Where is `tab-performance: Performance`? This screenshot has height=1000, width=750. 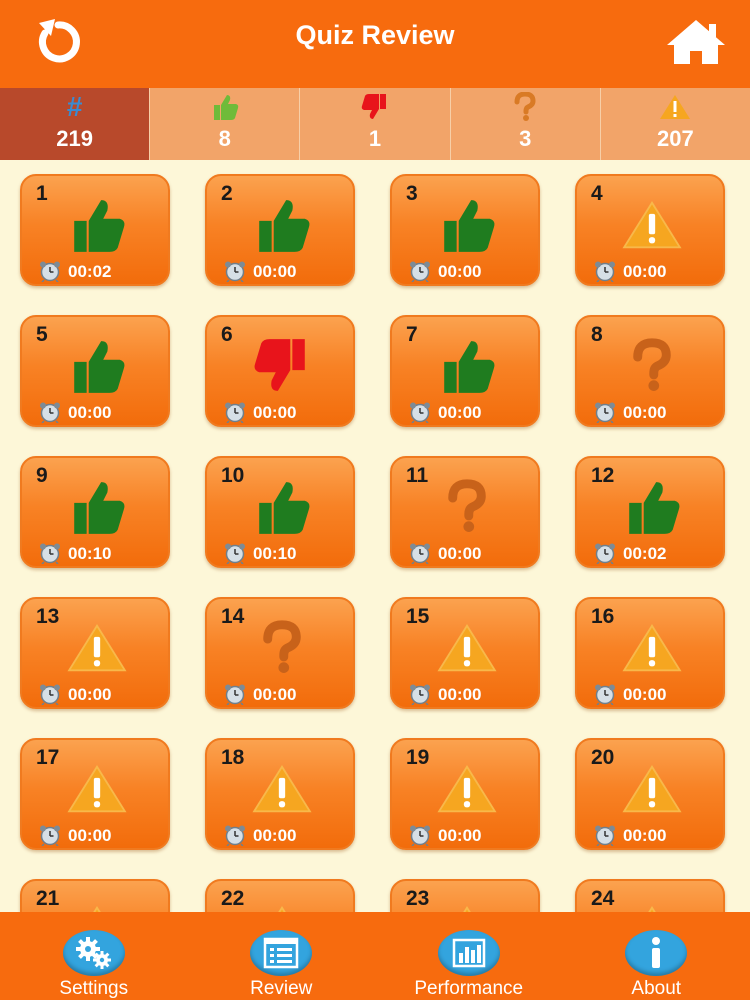
tab-performance: Performance is located at coordinates (469, 956).